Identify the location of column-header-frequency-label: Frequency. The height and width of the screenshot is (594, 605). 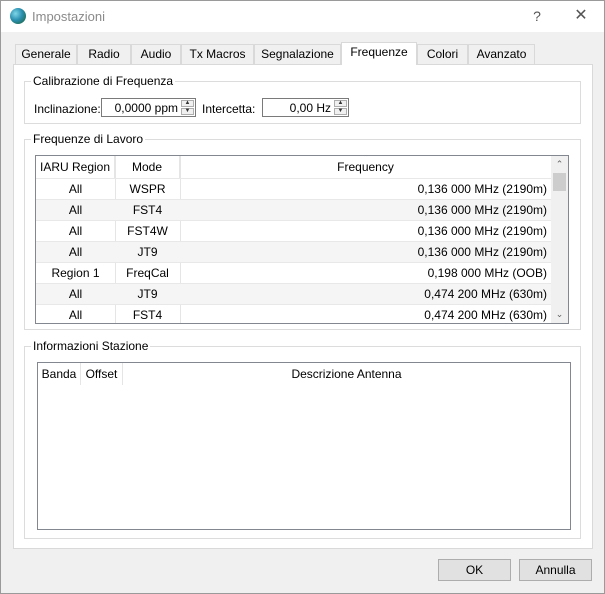
(365, 167).